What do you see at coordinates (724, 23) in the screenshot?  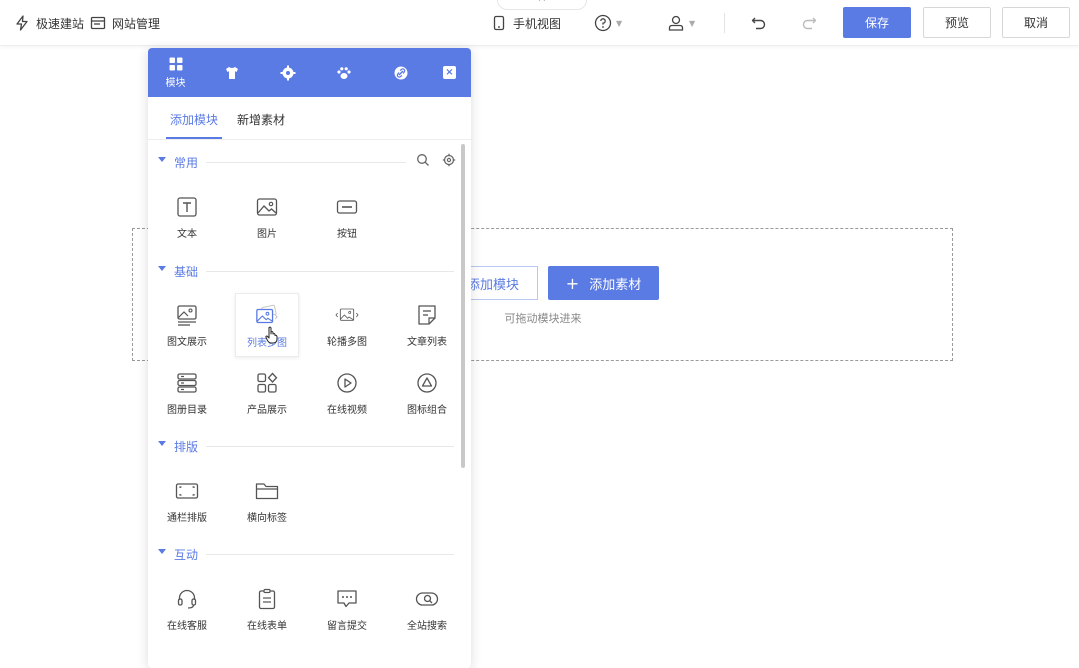 I see `toolbar-divider` at bounding box center [724, 23].